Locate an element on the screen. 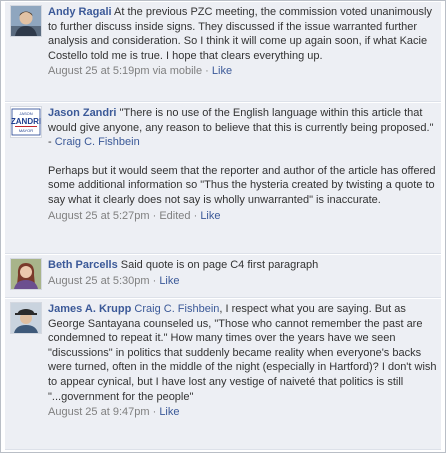 The image size is (446, 453). comment-meta: August 25 at 9:47pm · Like is located at coordinates (242, 412).